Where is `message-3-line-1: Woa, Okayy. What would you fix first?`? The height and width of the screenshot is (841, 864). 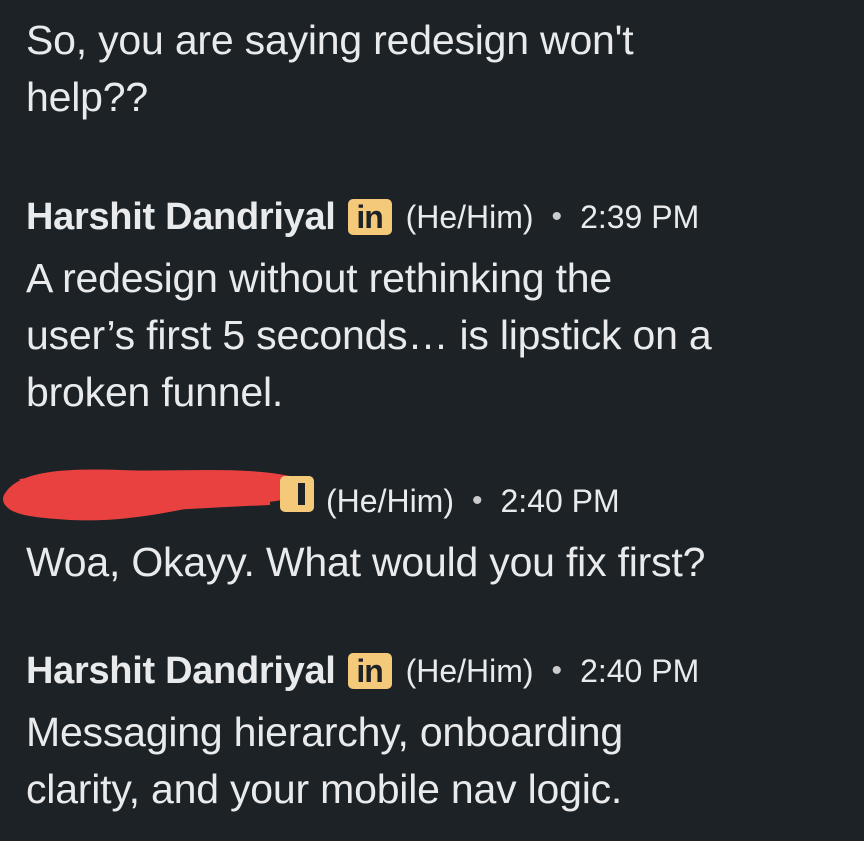 message-3-line-1: Woa, Okayy. What would you fix first? is located at coordinates (366, 562).